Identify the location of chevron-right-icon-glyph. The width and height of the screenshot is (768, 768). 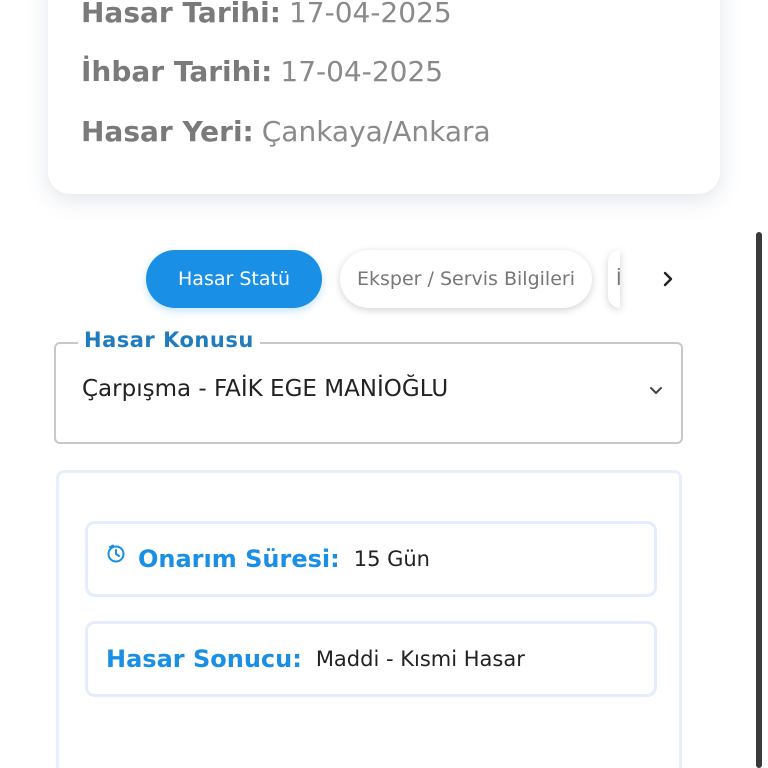
(668, 279).